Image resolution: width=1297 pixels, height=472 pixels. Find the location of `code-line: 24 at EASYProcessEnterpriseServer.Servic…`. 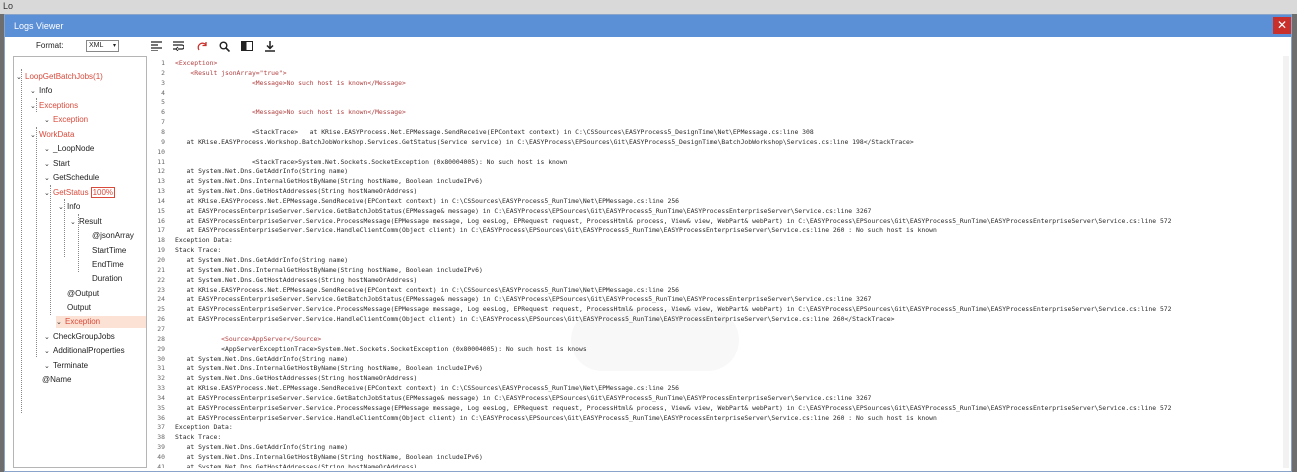

code-line: 24 at EASYProcessEnterpriseServer.Servic… is located at coordinates (509, 299).